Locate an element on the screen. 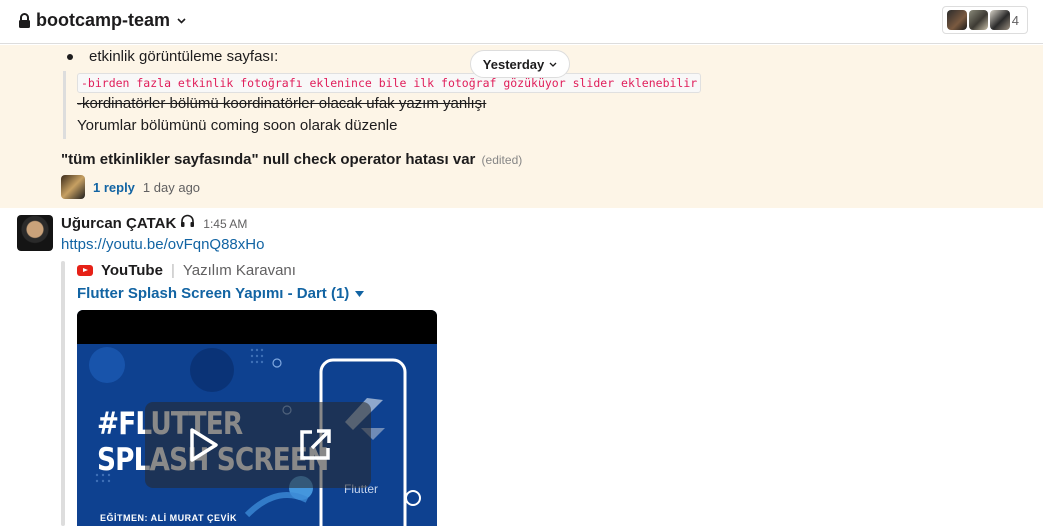  video-overlay-controls is located at coordinates (258, 445).